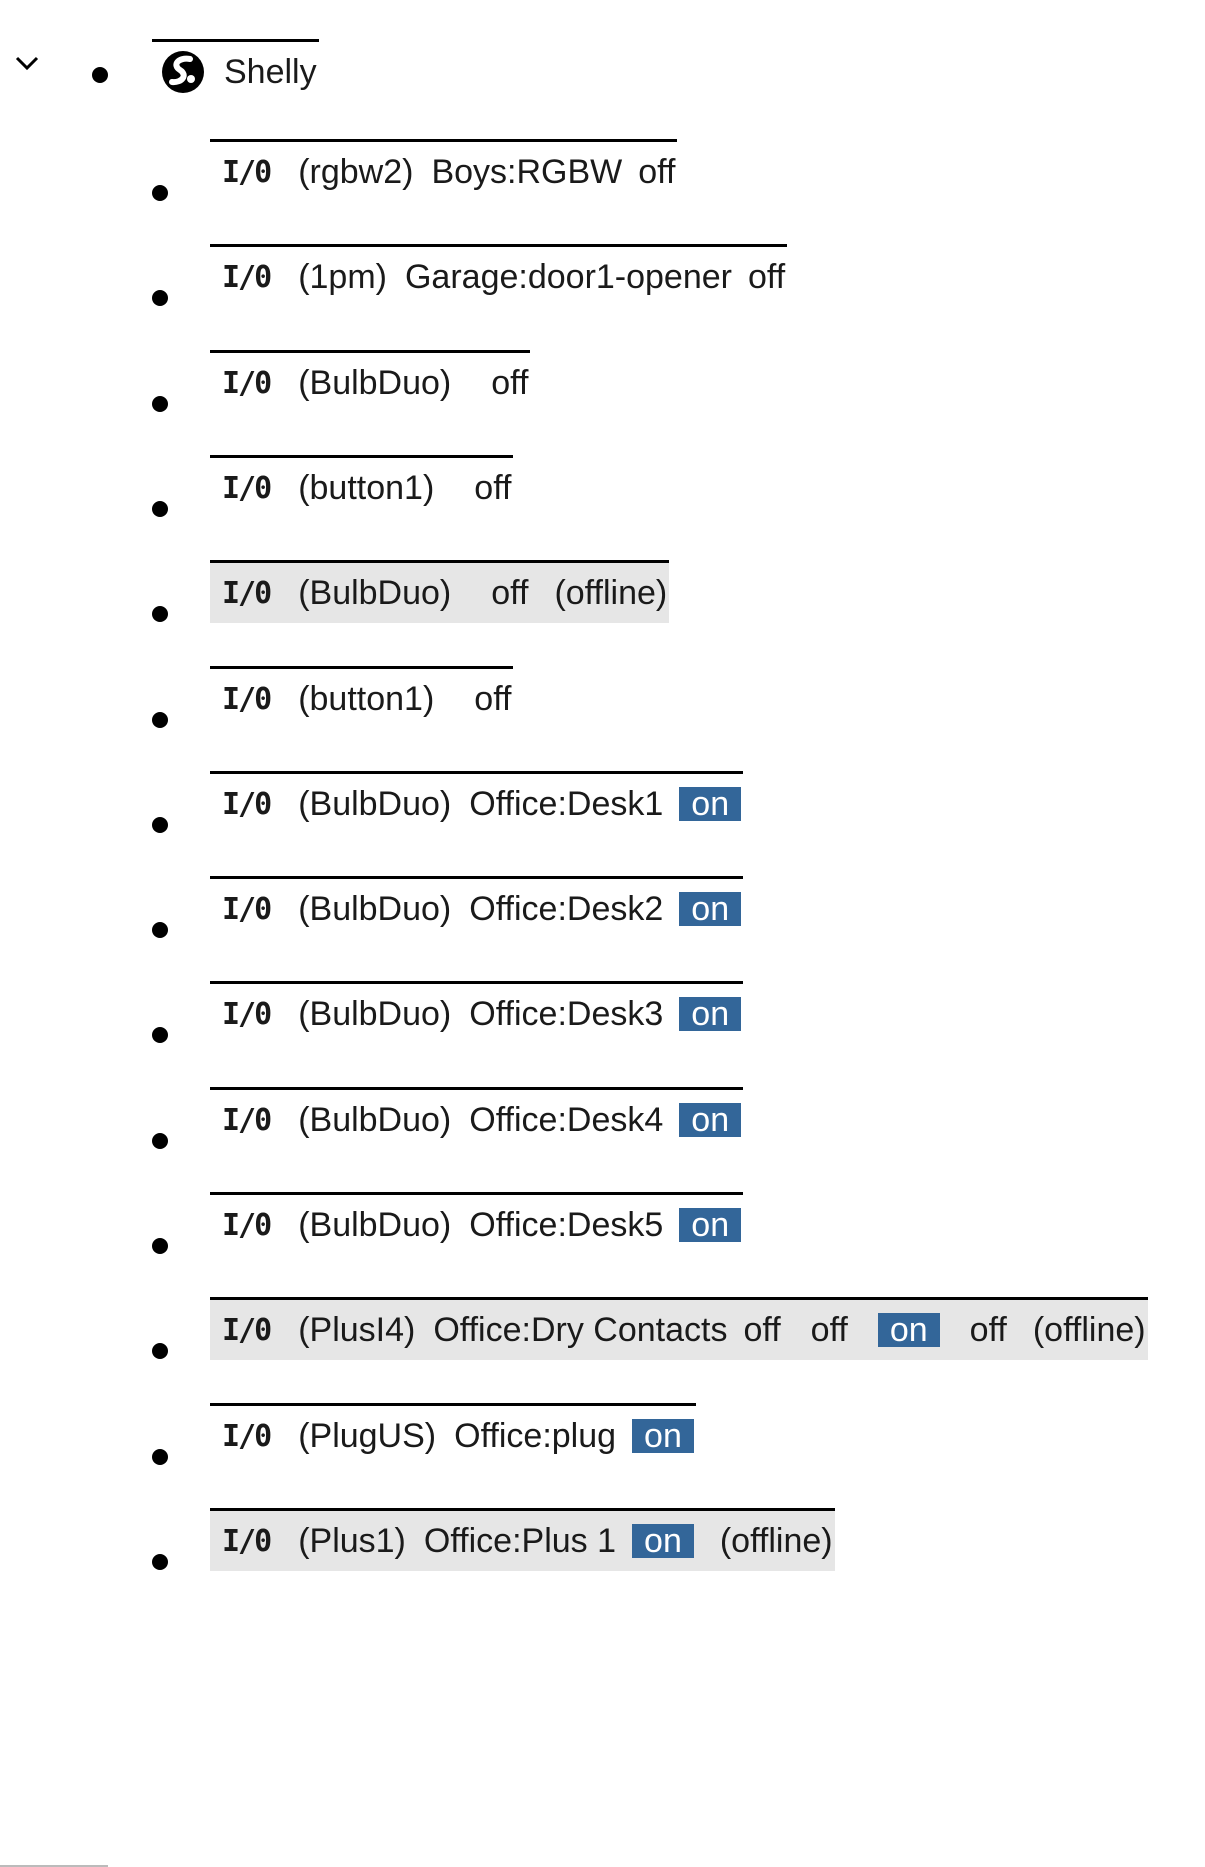 Image resolution: width=1205 pixels, height=1867 pixels. I want to click on device-node: I/0 (BulbDuo) off, so click(370, 381).